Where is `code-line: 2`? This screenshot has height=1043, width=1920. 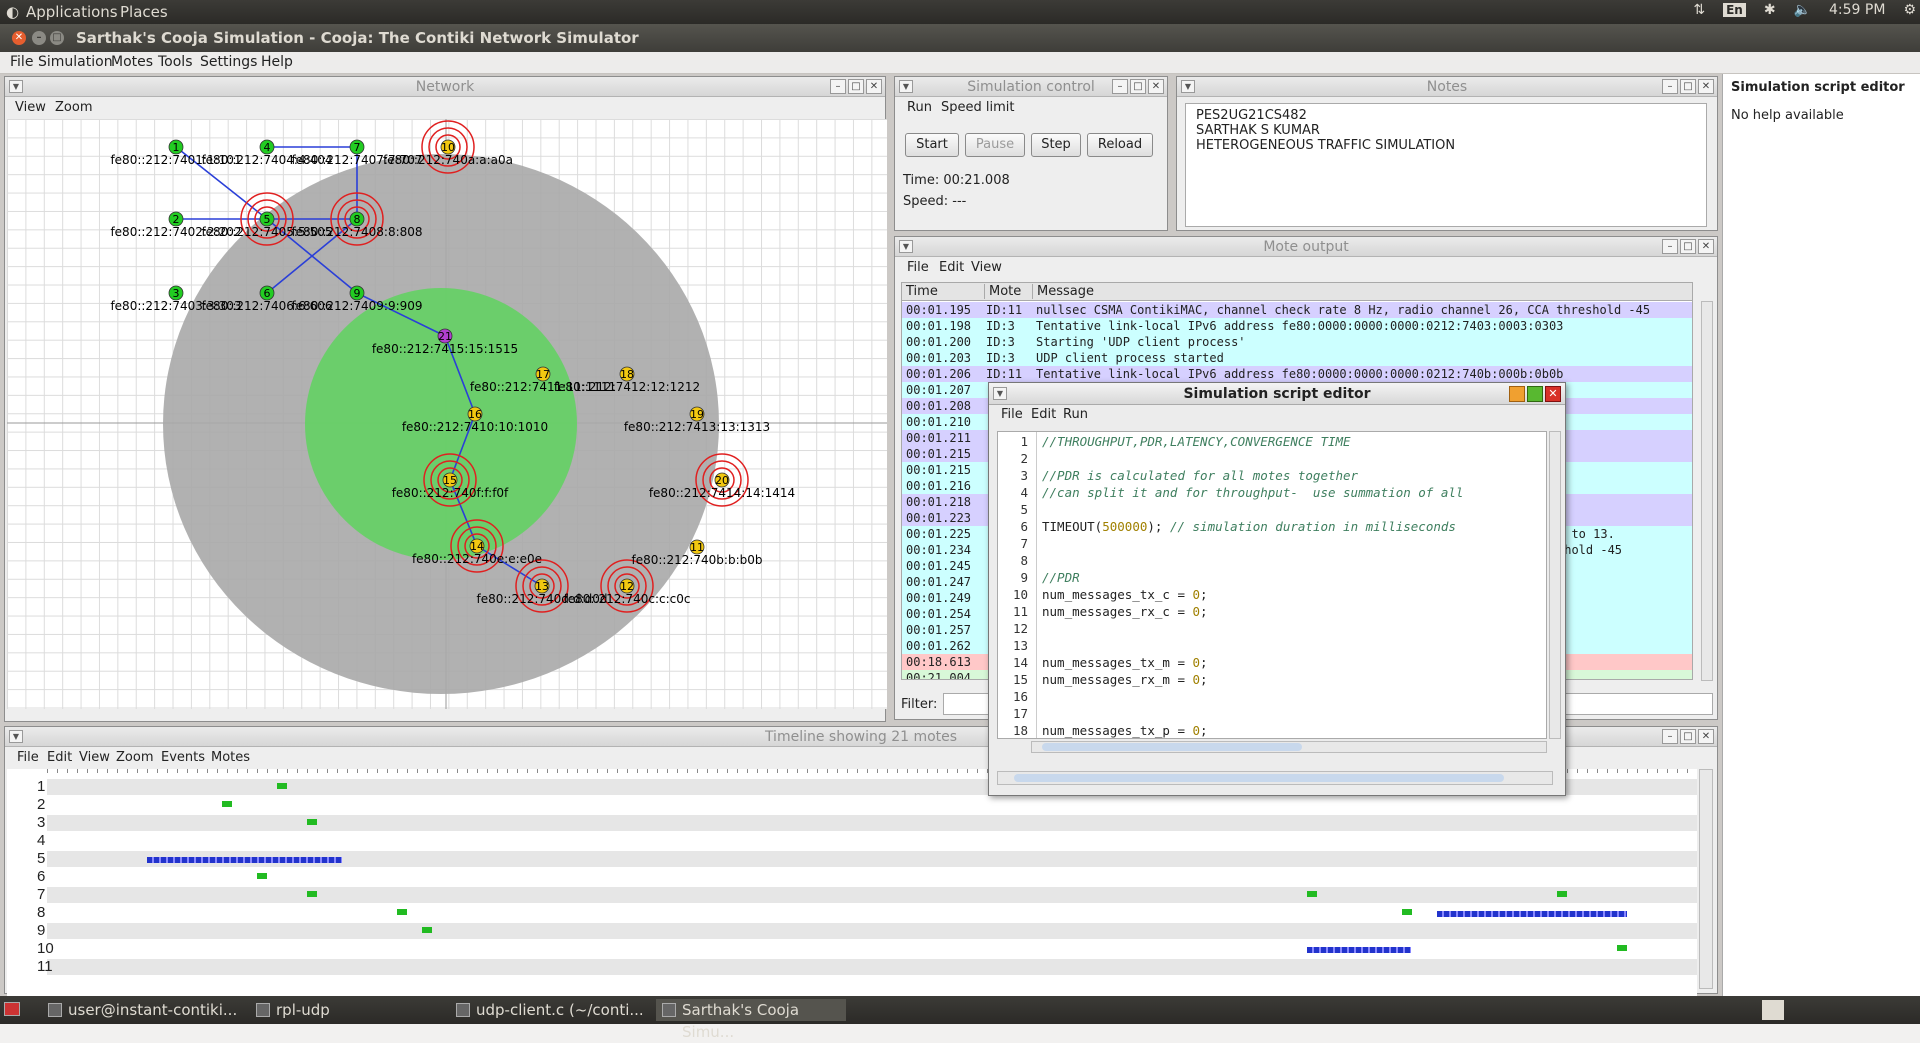
code-line: 2 is located at coordinates (1272, 459).